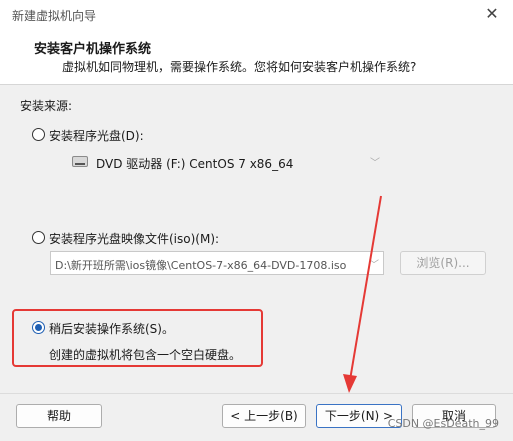 This screenshot has height=441, width=513. I want to click on back-button: < 上一步(B), so click(264, 416).